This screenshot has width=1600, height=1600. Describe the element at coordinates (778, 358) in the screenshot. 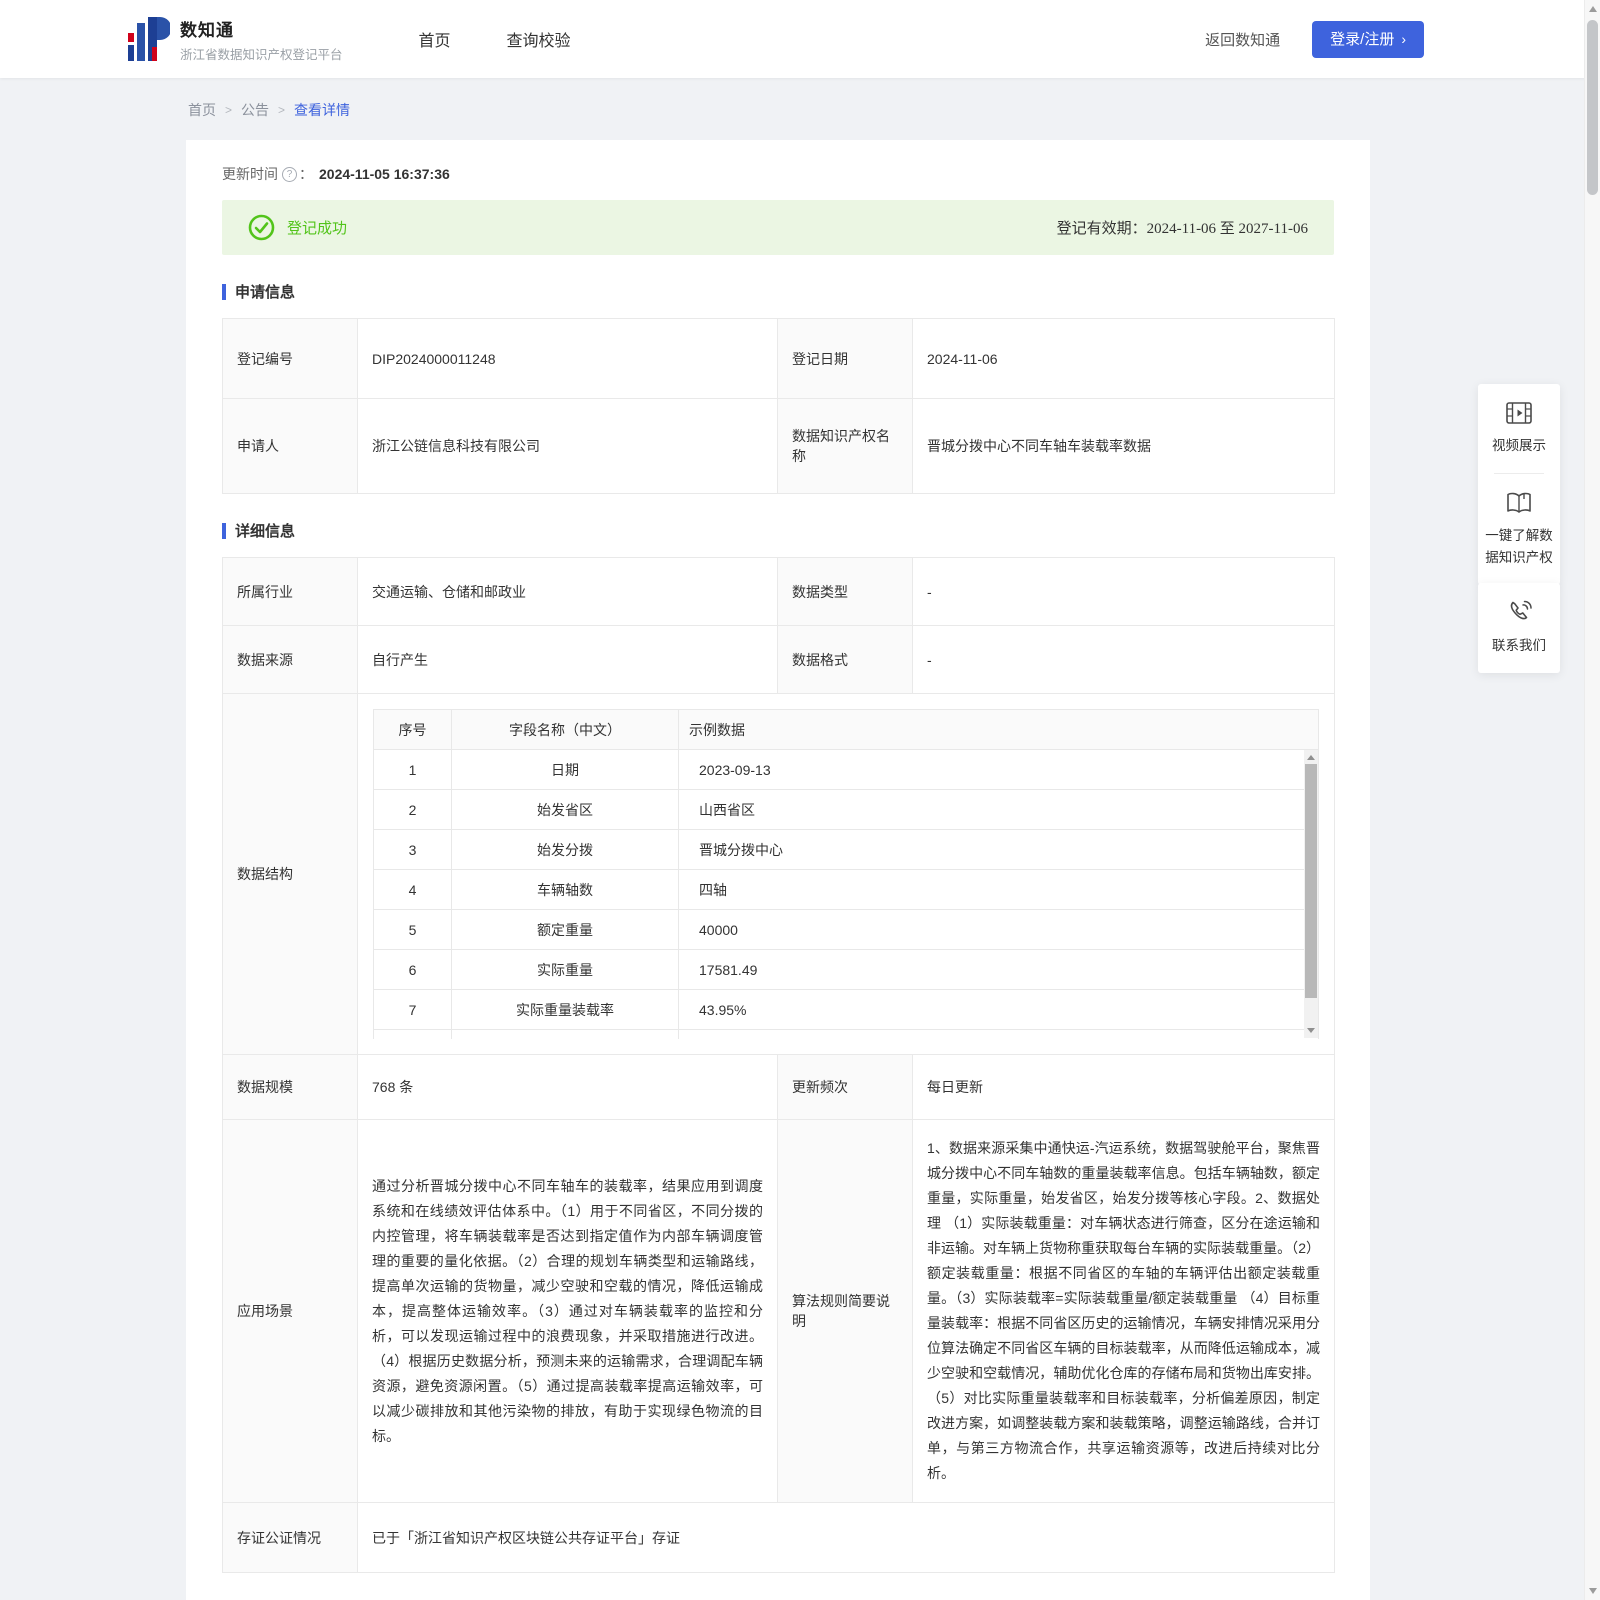

I see `table-row: 登记编号 DIP2024000011248 登记日期 2024-11-06` at that location.